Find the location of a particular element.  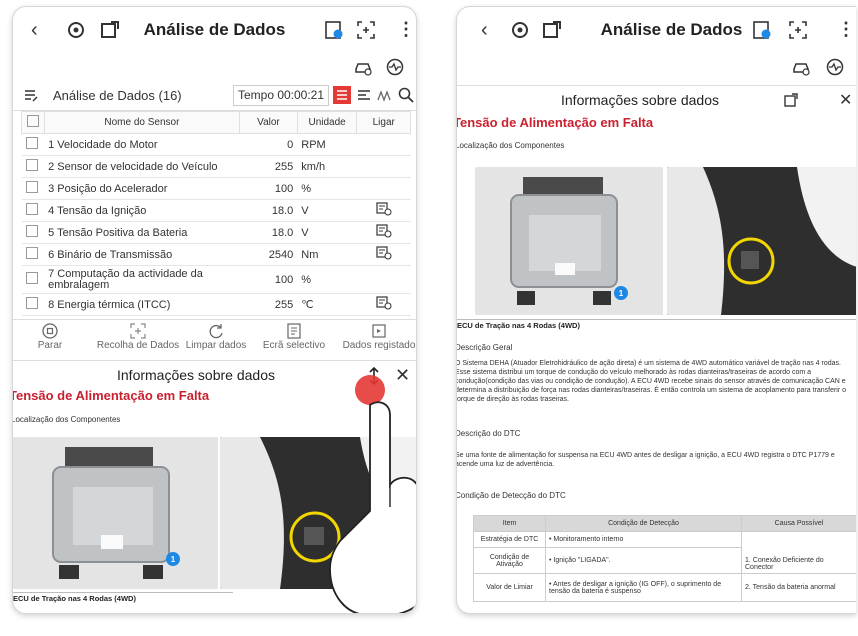

selective-screen-button: Ecrã selectivo is located at coordinates (294, 336).